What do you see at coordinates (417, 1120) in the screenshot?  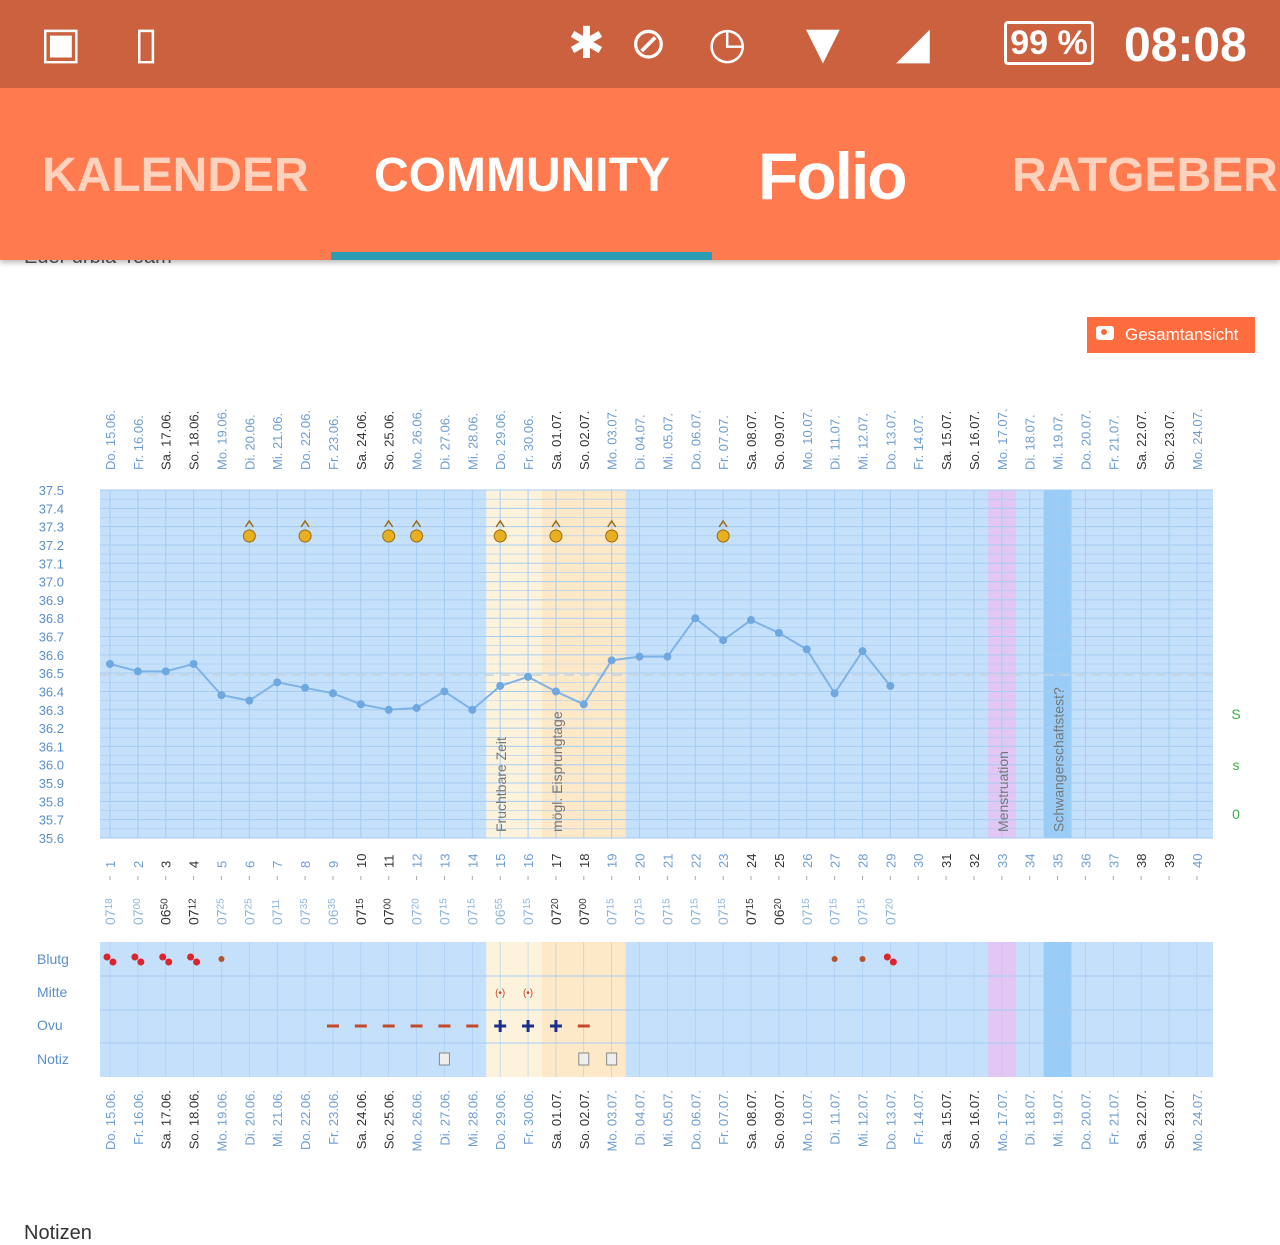 I see `date-label-bottom: Mo. 26.06.` at bounding box center [417, 1120].